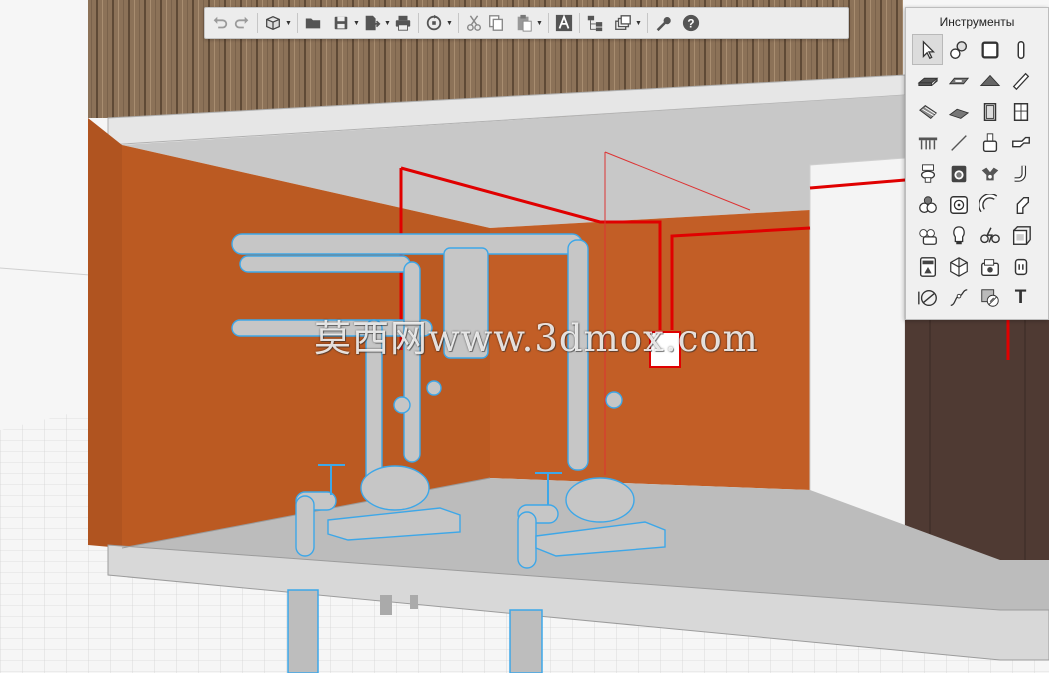  What do you see at coordinates (927, 173) in the screenshot?
I see `toilet-icon` at bounding box center [927, 173].